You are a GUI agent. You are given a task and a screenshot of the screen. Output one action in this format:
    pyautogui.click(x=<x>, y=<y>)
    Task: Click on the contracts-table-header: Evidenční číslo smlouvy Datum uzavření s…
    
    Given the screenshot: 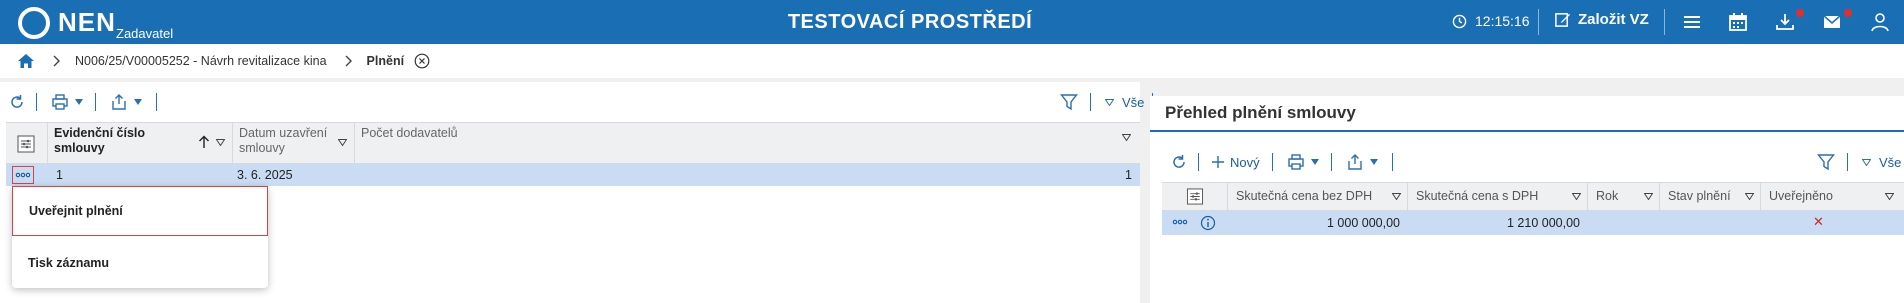 What is the action you would take?
    pyautogui.click(x=573, y=143)
    